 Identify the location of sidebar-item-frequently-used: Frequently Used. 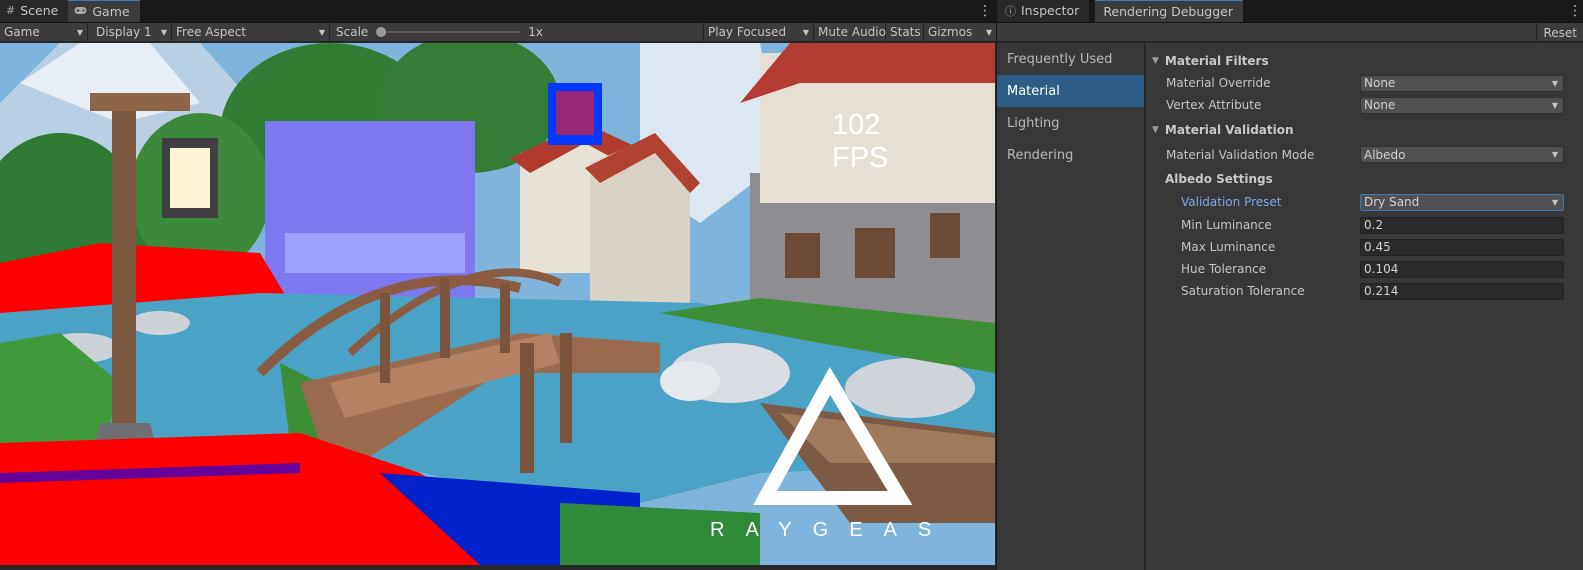
(1070, 59).